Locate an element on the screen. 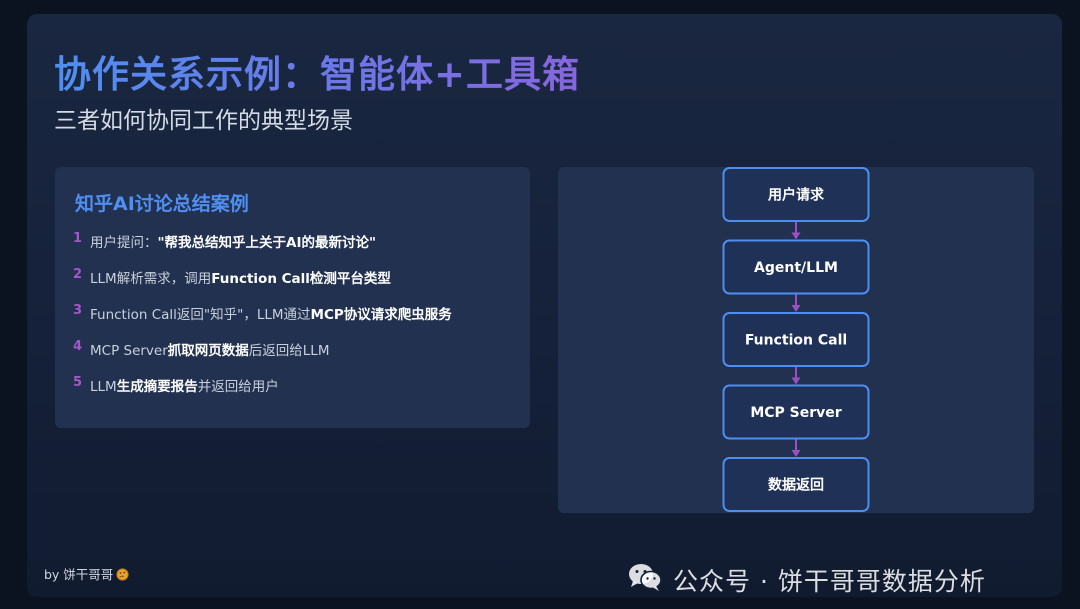 Image resolution: width=1080 pixels, height=609 pixels. flow-node: Function Call is located at coordinates (796, 339).